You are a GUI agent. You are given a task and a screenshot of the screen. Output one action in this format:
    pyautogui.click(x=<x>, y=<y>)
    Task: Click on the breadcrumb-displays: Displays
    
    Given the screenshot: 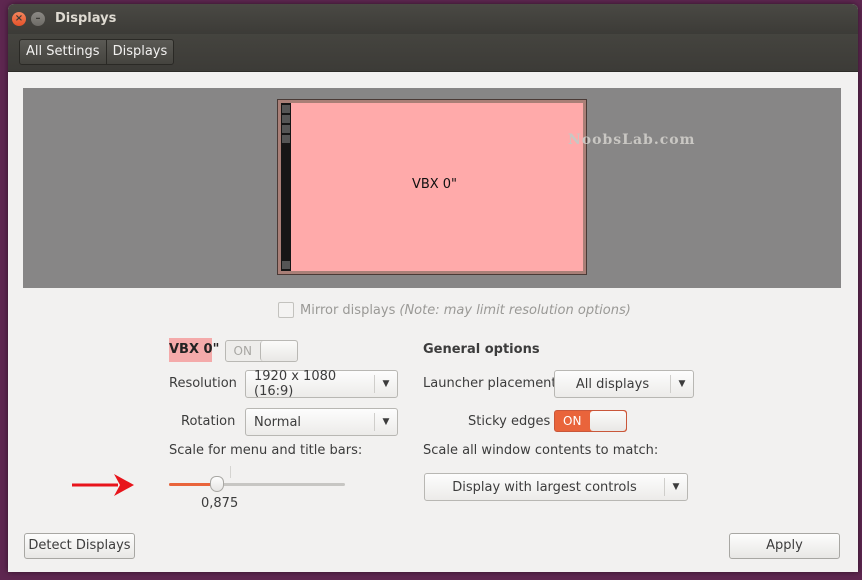 What is the action you would take?
    pyautogui.click(x=139, y=52)
    